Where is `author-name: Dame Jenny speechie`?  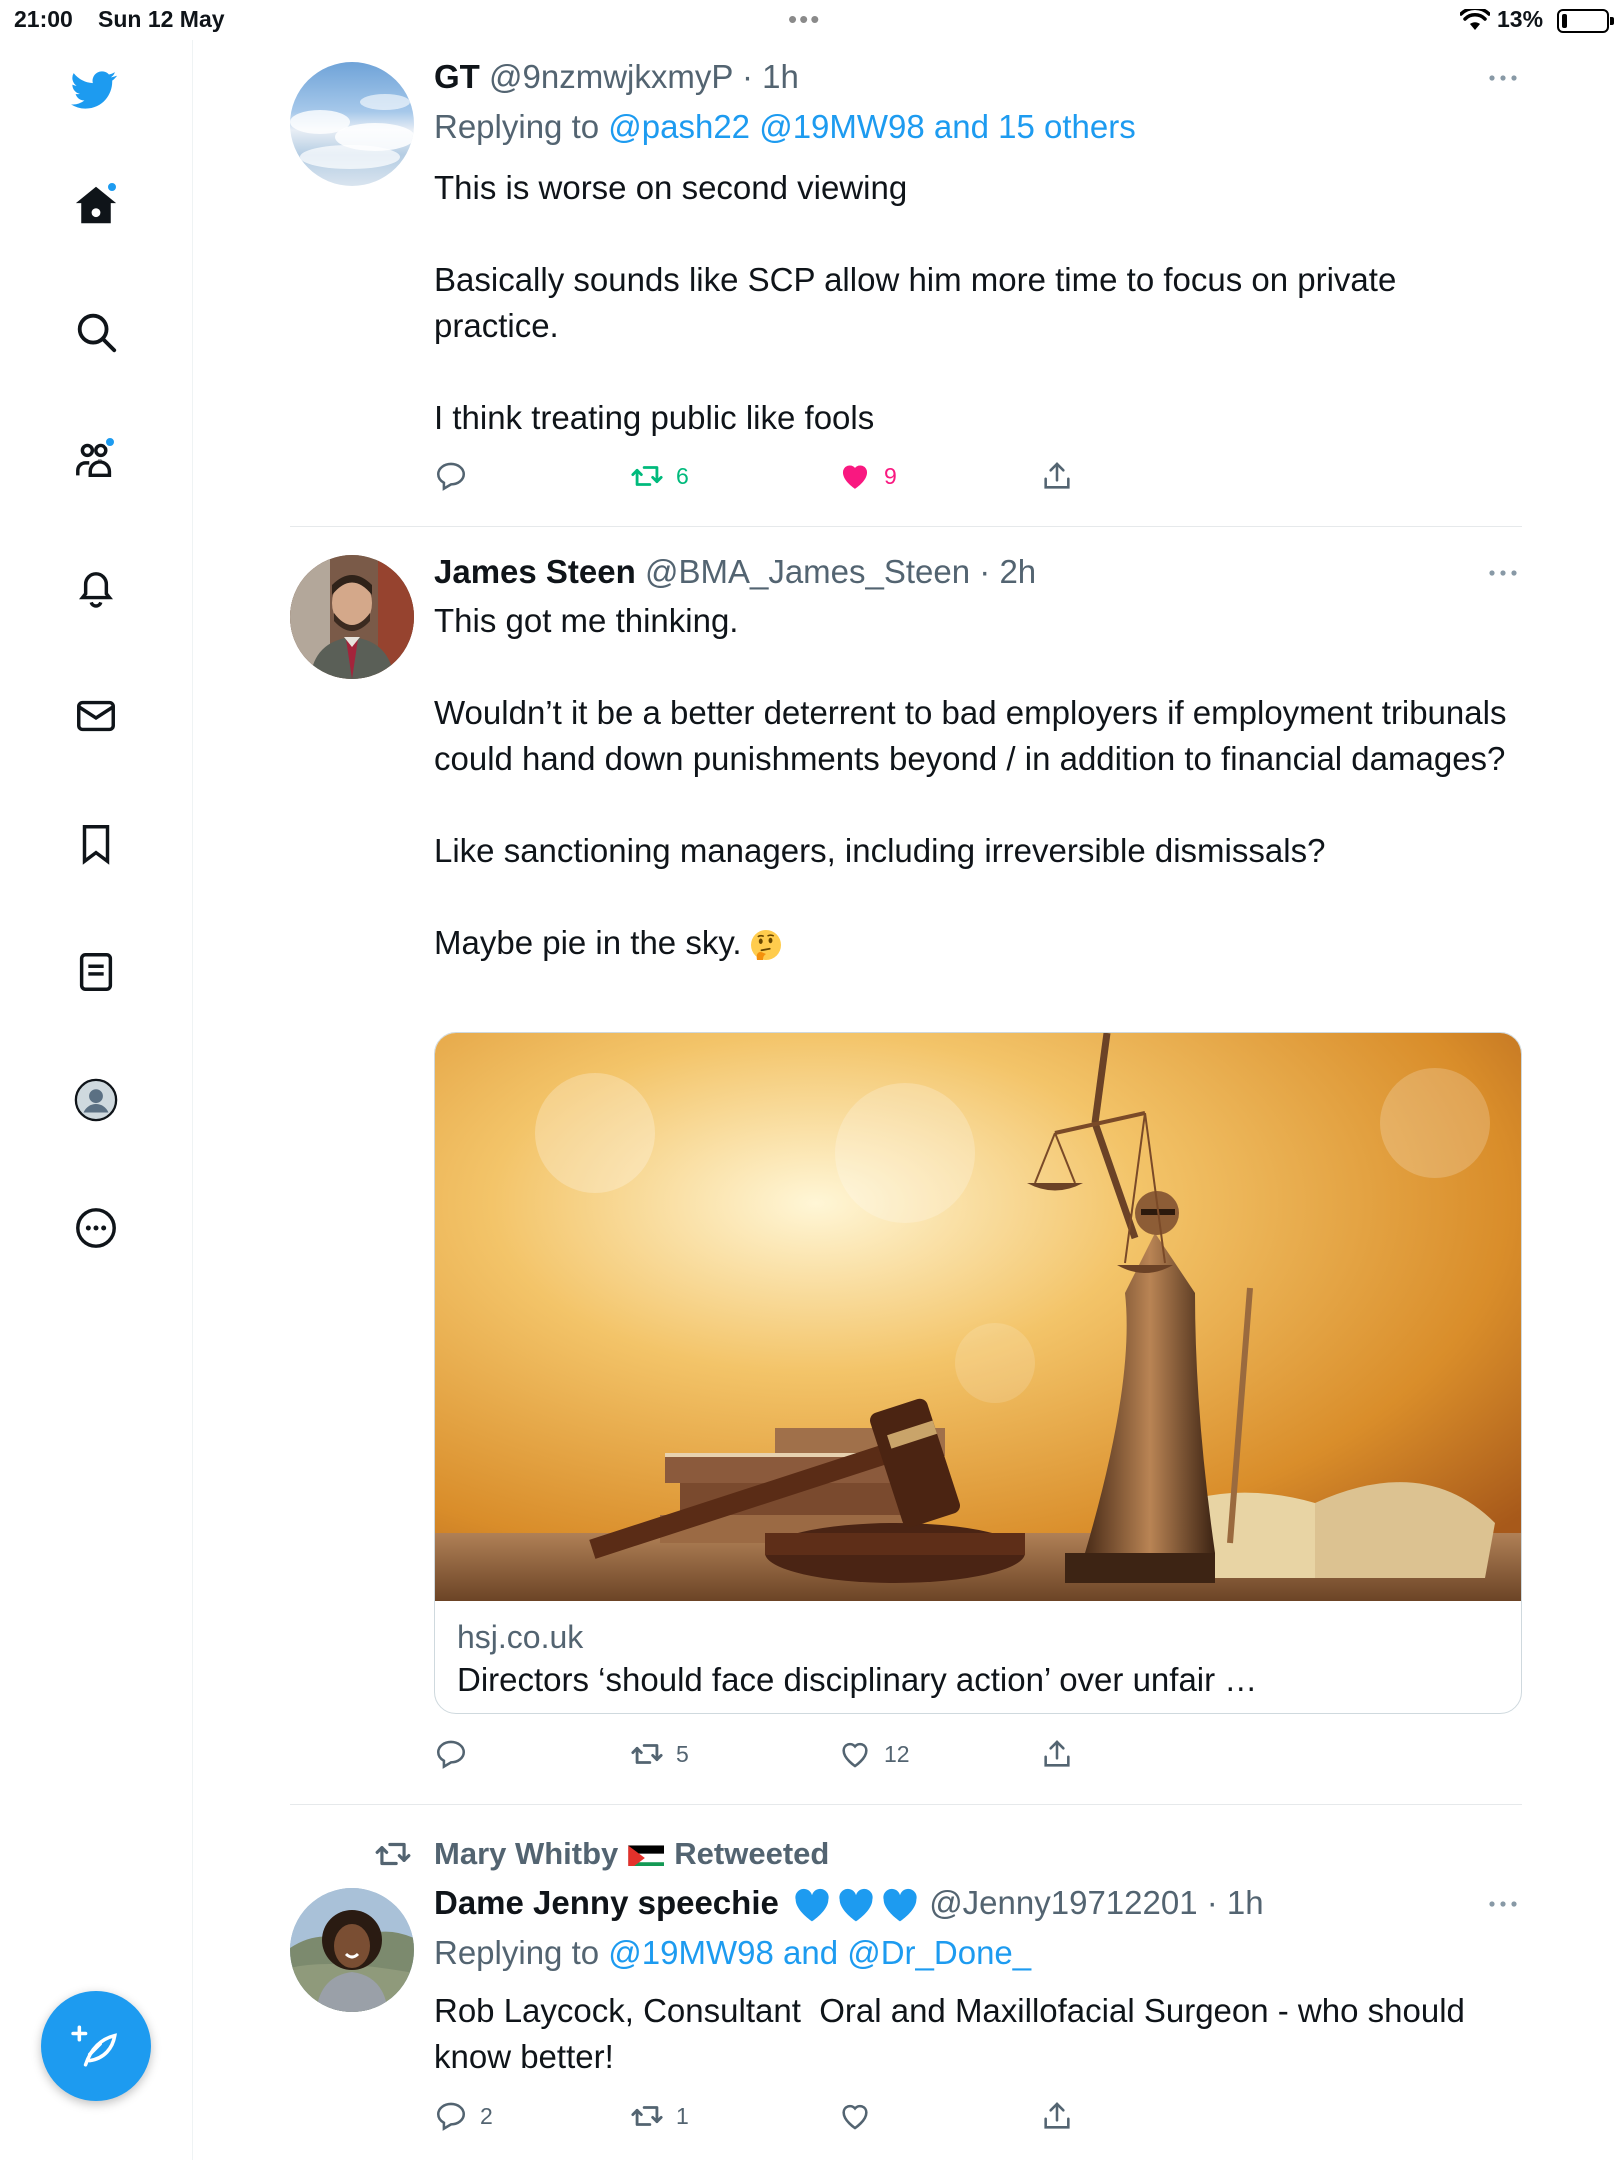 author-name: Dame Jenny speechie is located at coordinates (606, 1902).